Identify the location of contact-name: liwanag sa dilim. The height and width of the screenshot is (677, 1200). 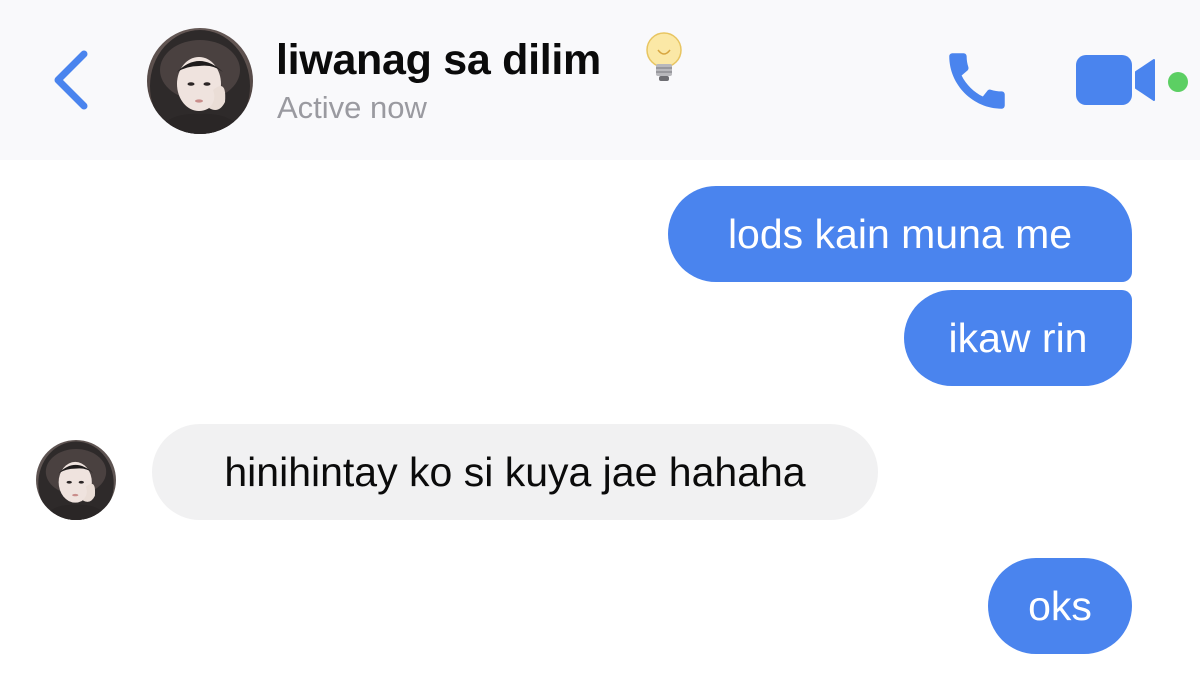
(438, 60).